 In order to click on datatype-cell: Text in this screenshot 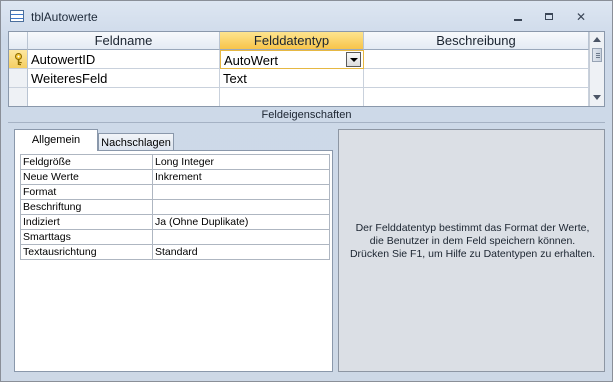, I will do `click(292, 78)`.